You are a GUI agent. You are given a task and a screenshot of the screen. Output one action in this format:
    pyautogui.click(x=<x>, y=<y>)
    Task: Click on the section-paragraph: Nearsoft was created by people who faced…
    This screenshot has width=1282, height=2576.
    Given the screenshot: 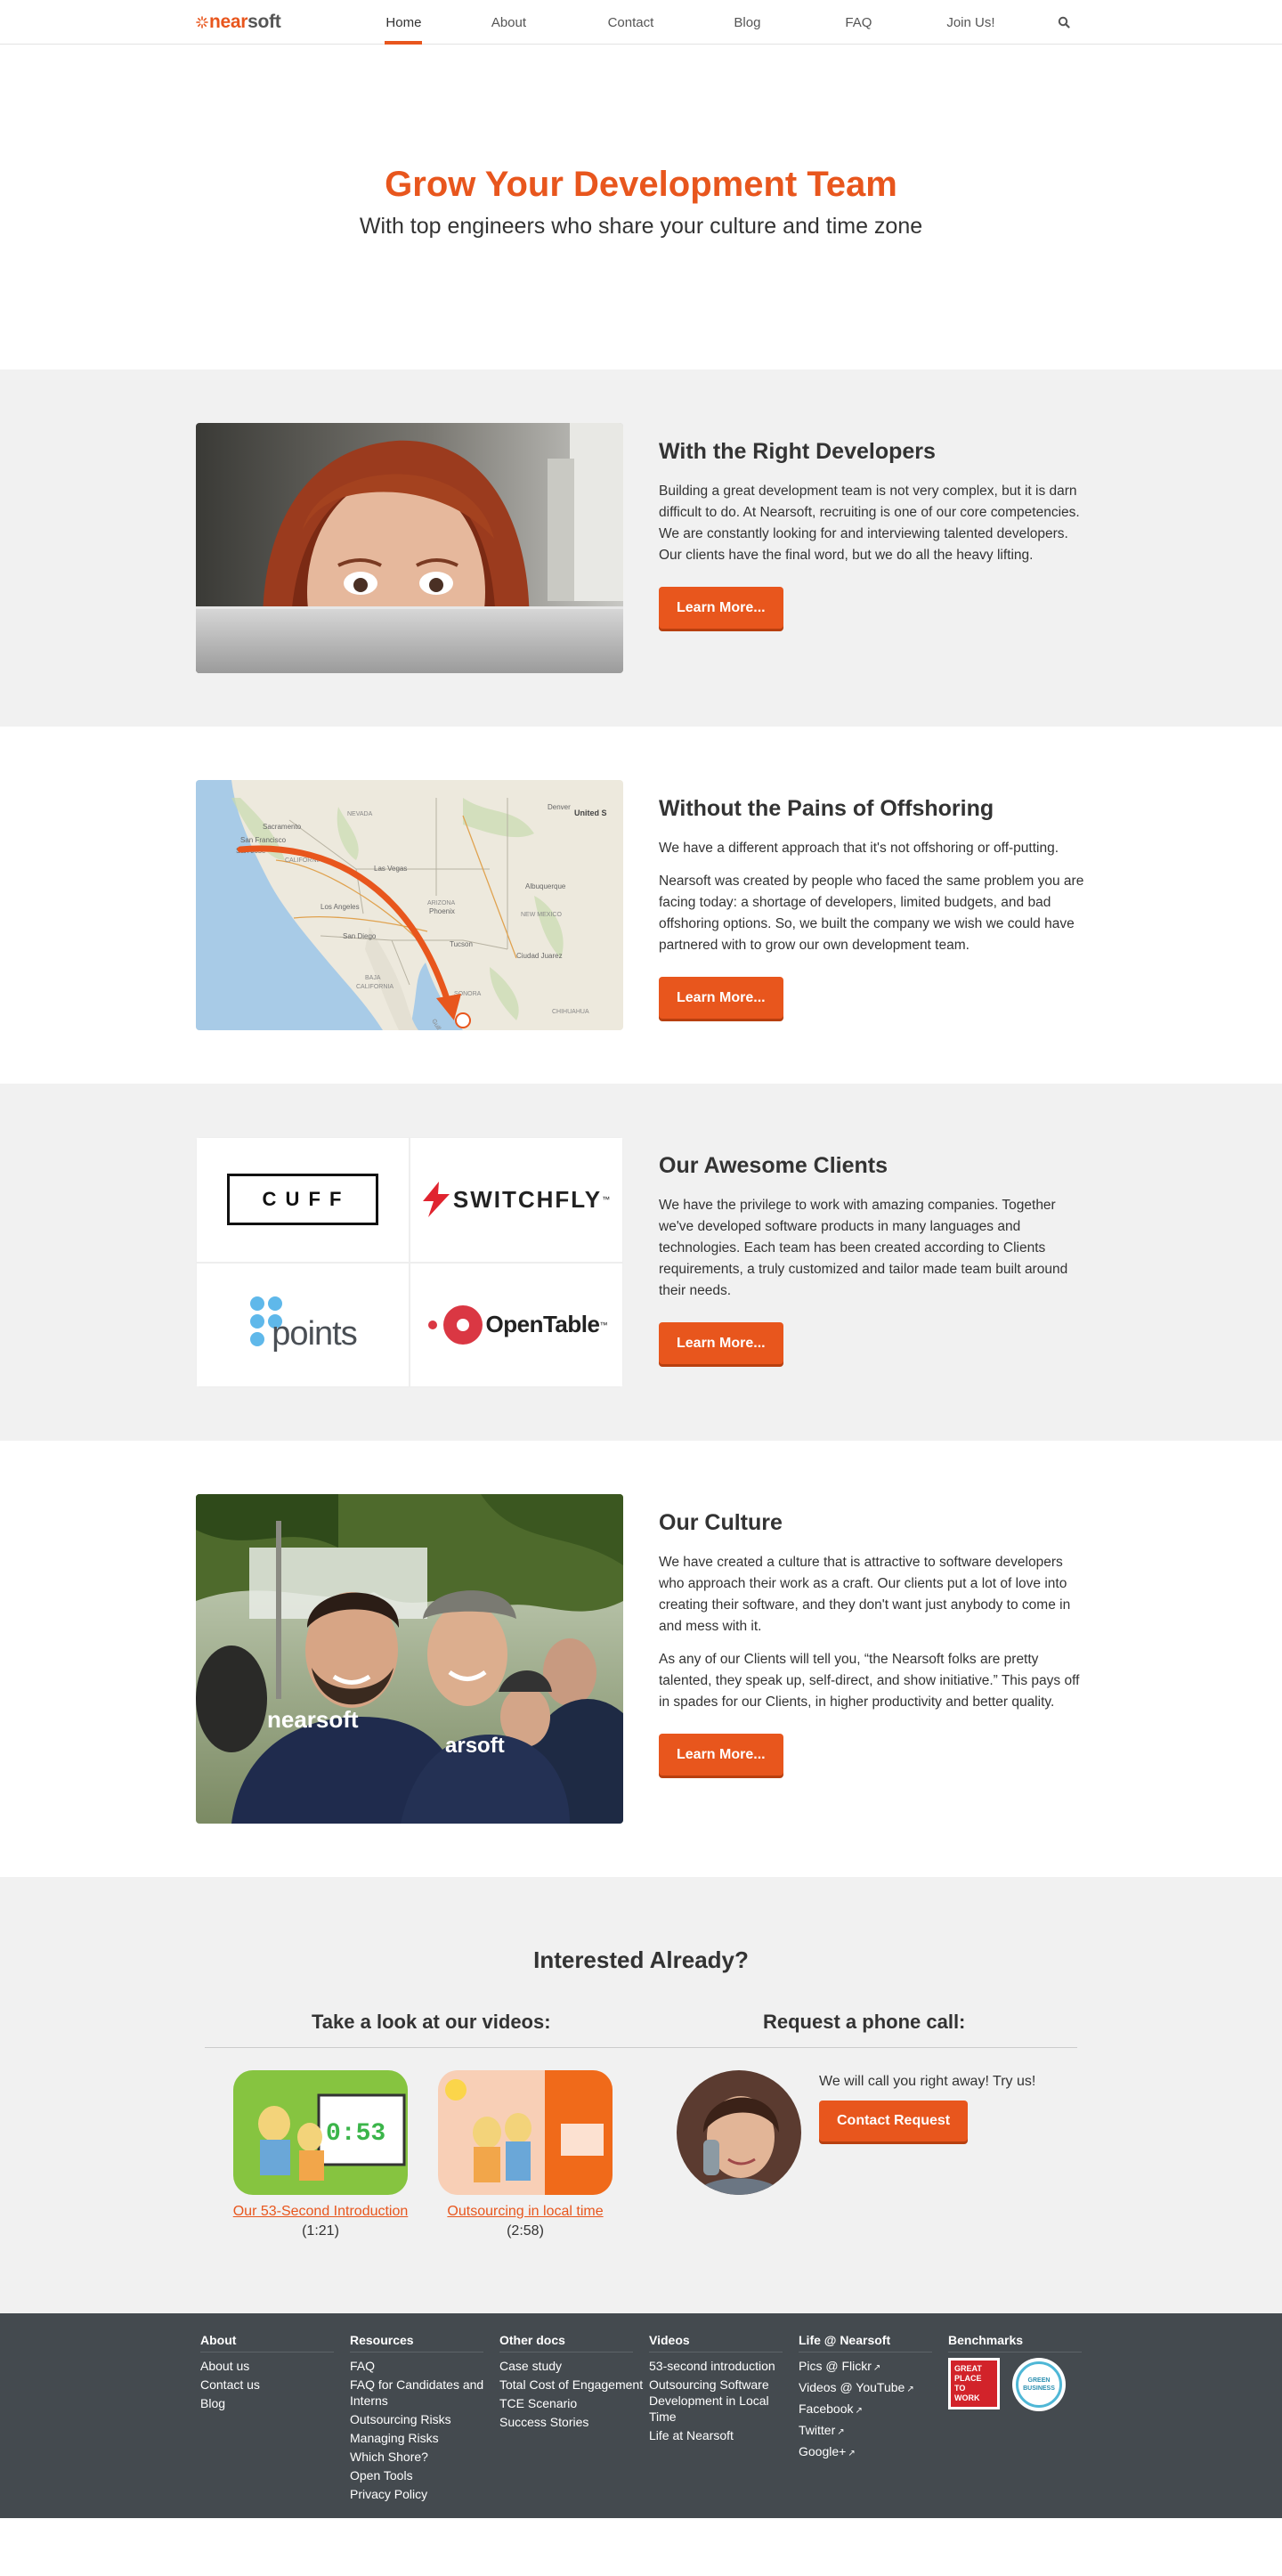 What is the action you would take?
    pyautogui.click(x=871, y=913)
    